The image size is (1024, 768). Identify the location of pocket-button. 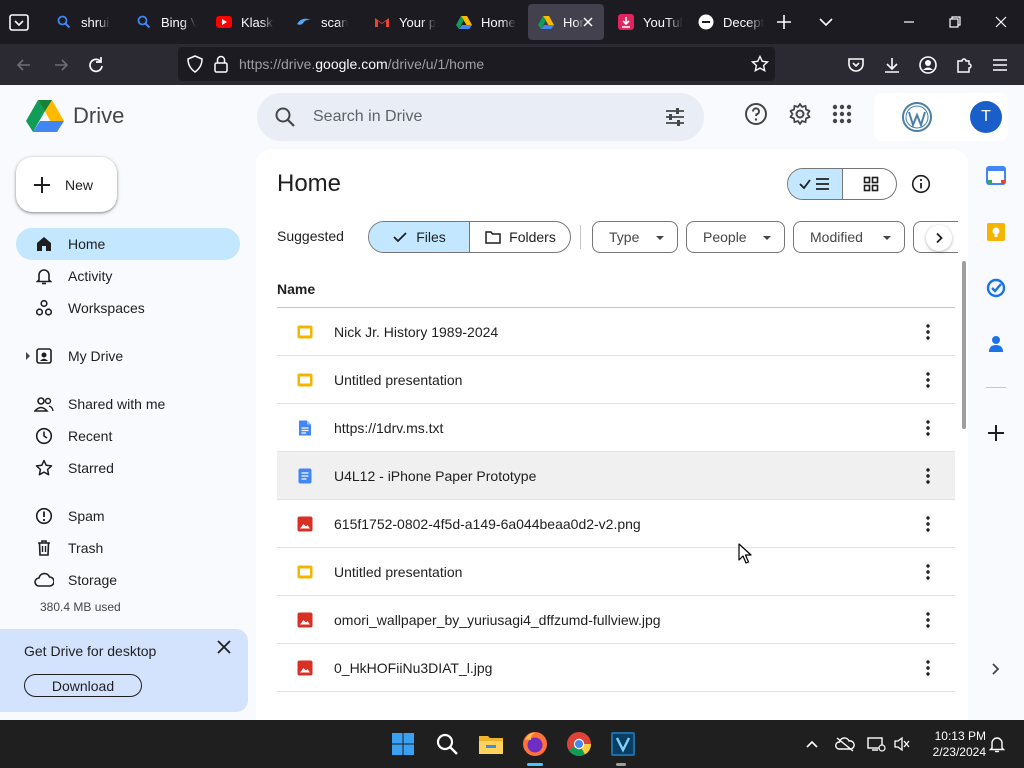
(856, 65).